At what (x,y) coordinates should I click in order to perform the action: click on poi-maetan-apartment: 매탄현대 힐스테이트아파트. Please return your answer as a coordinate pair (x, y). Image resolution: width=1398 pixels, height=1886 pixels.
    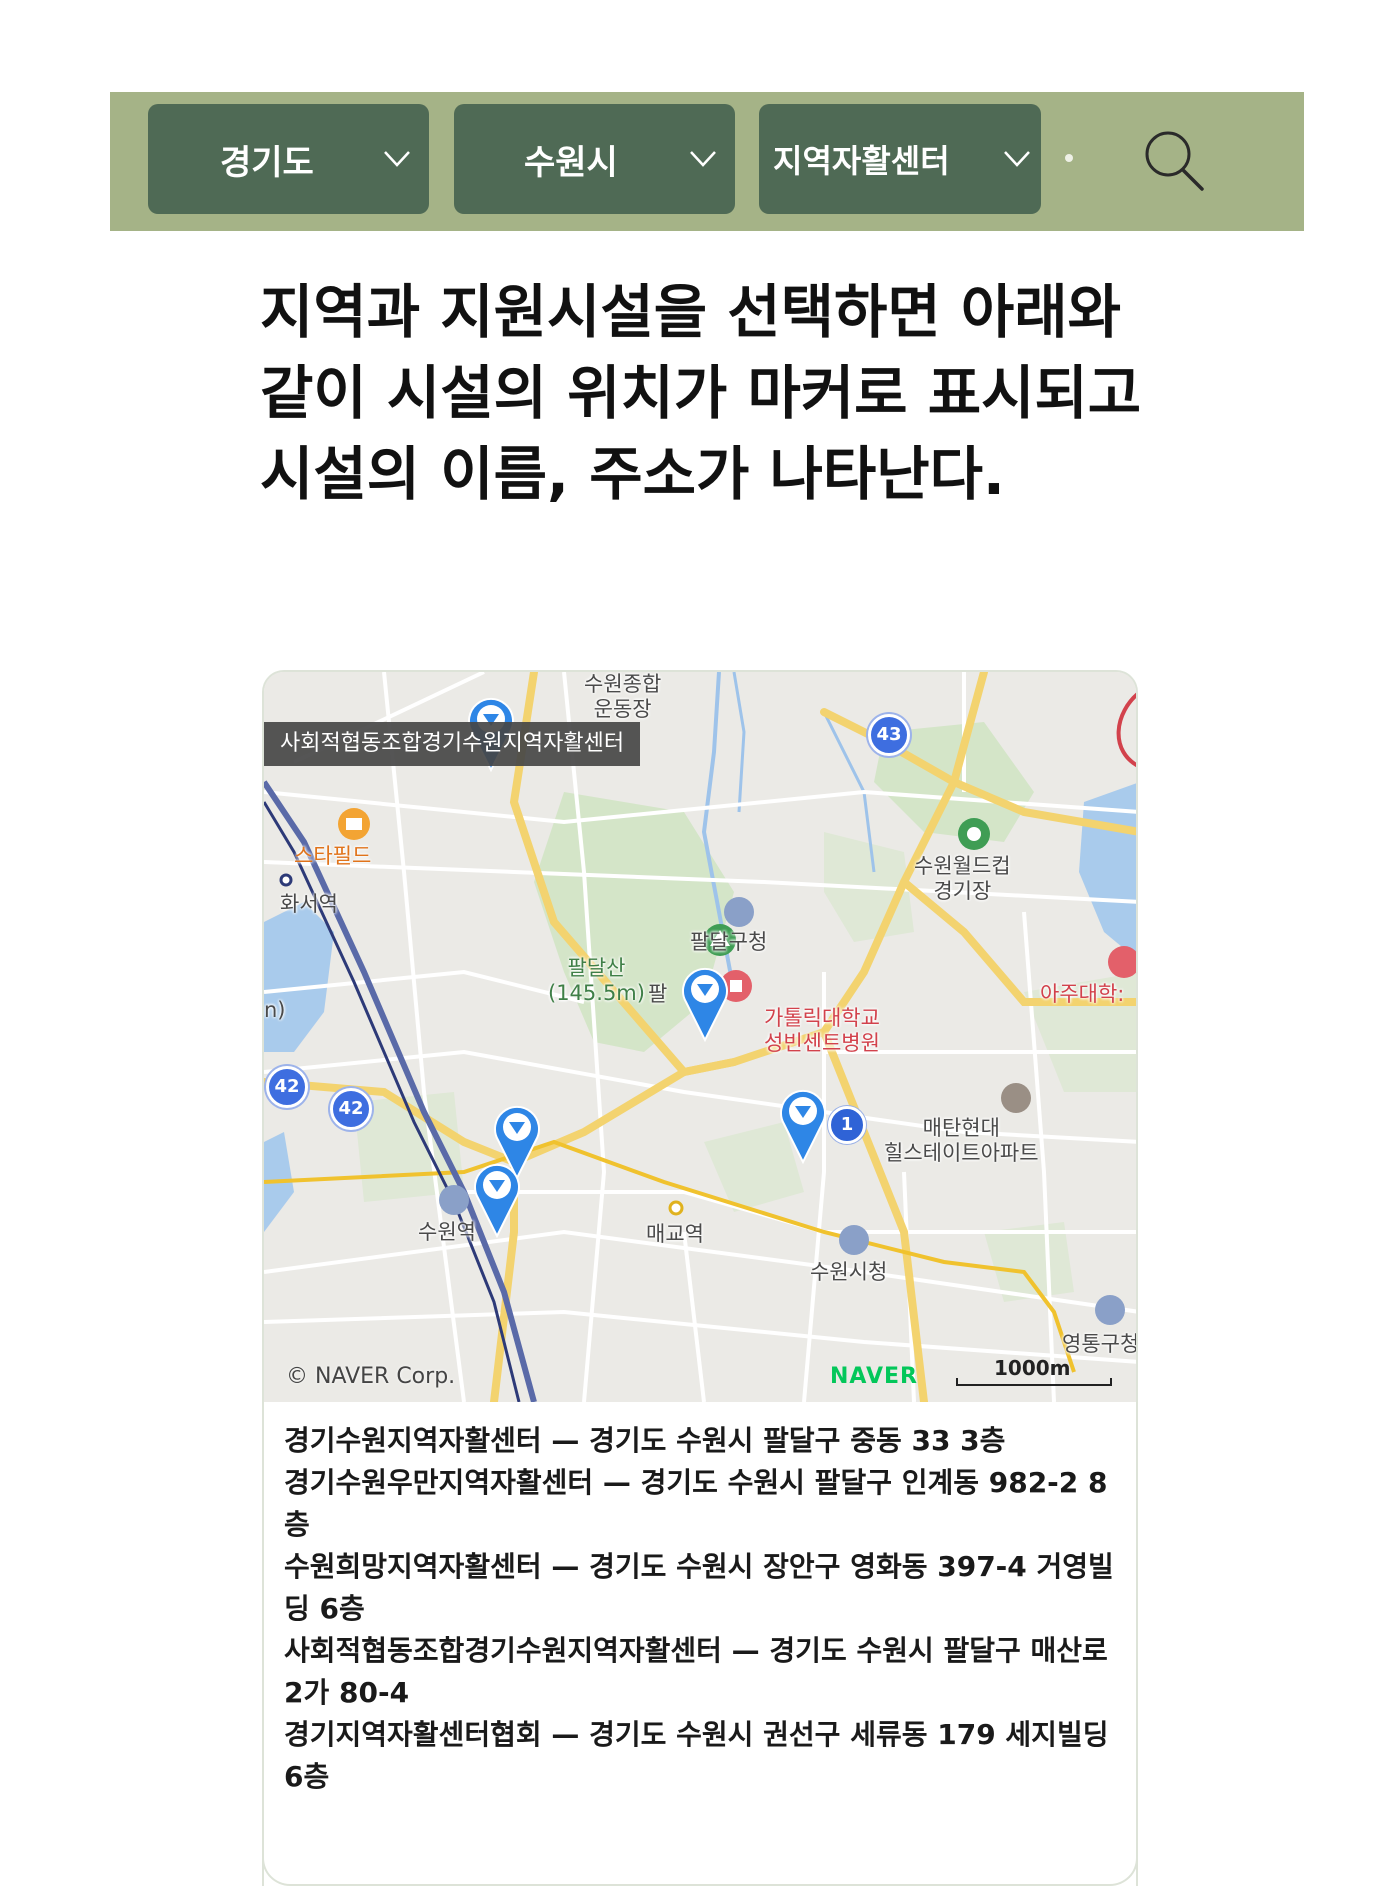
    Looking at the image, I should click on (961, 1140).